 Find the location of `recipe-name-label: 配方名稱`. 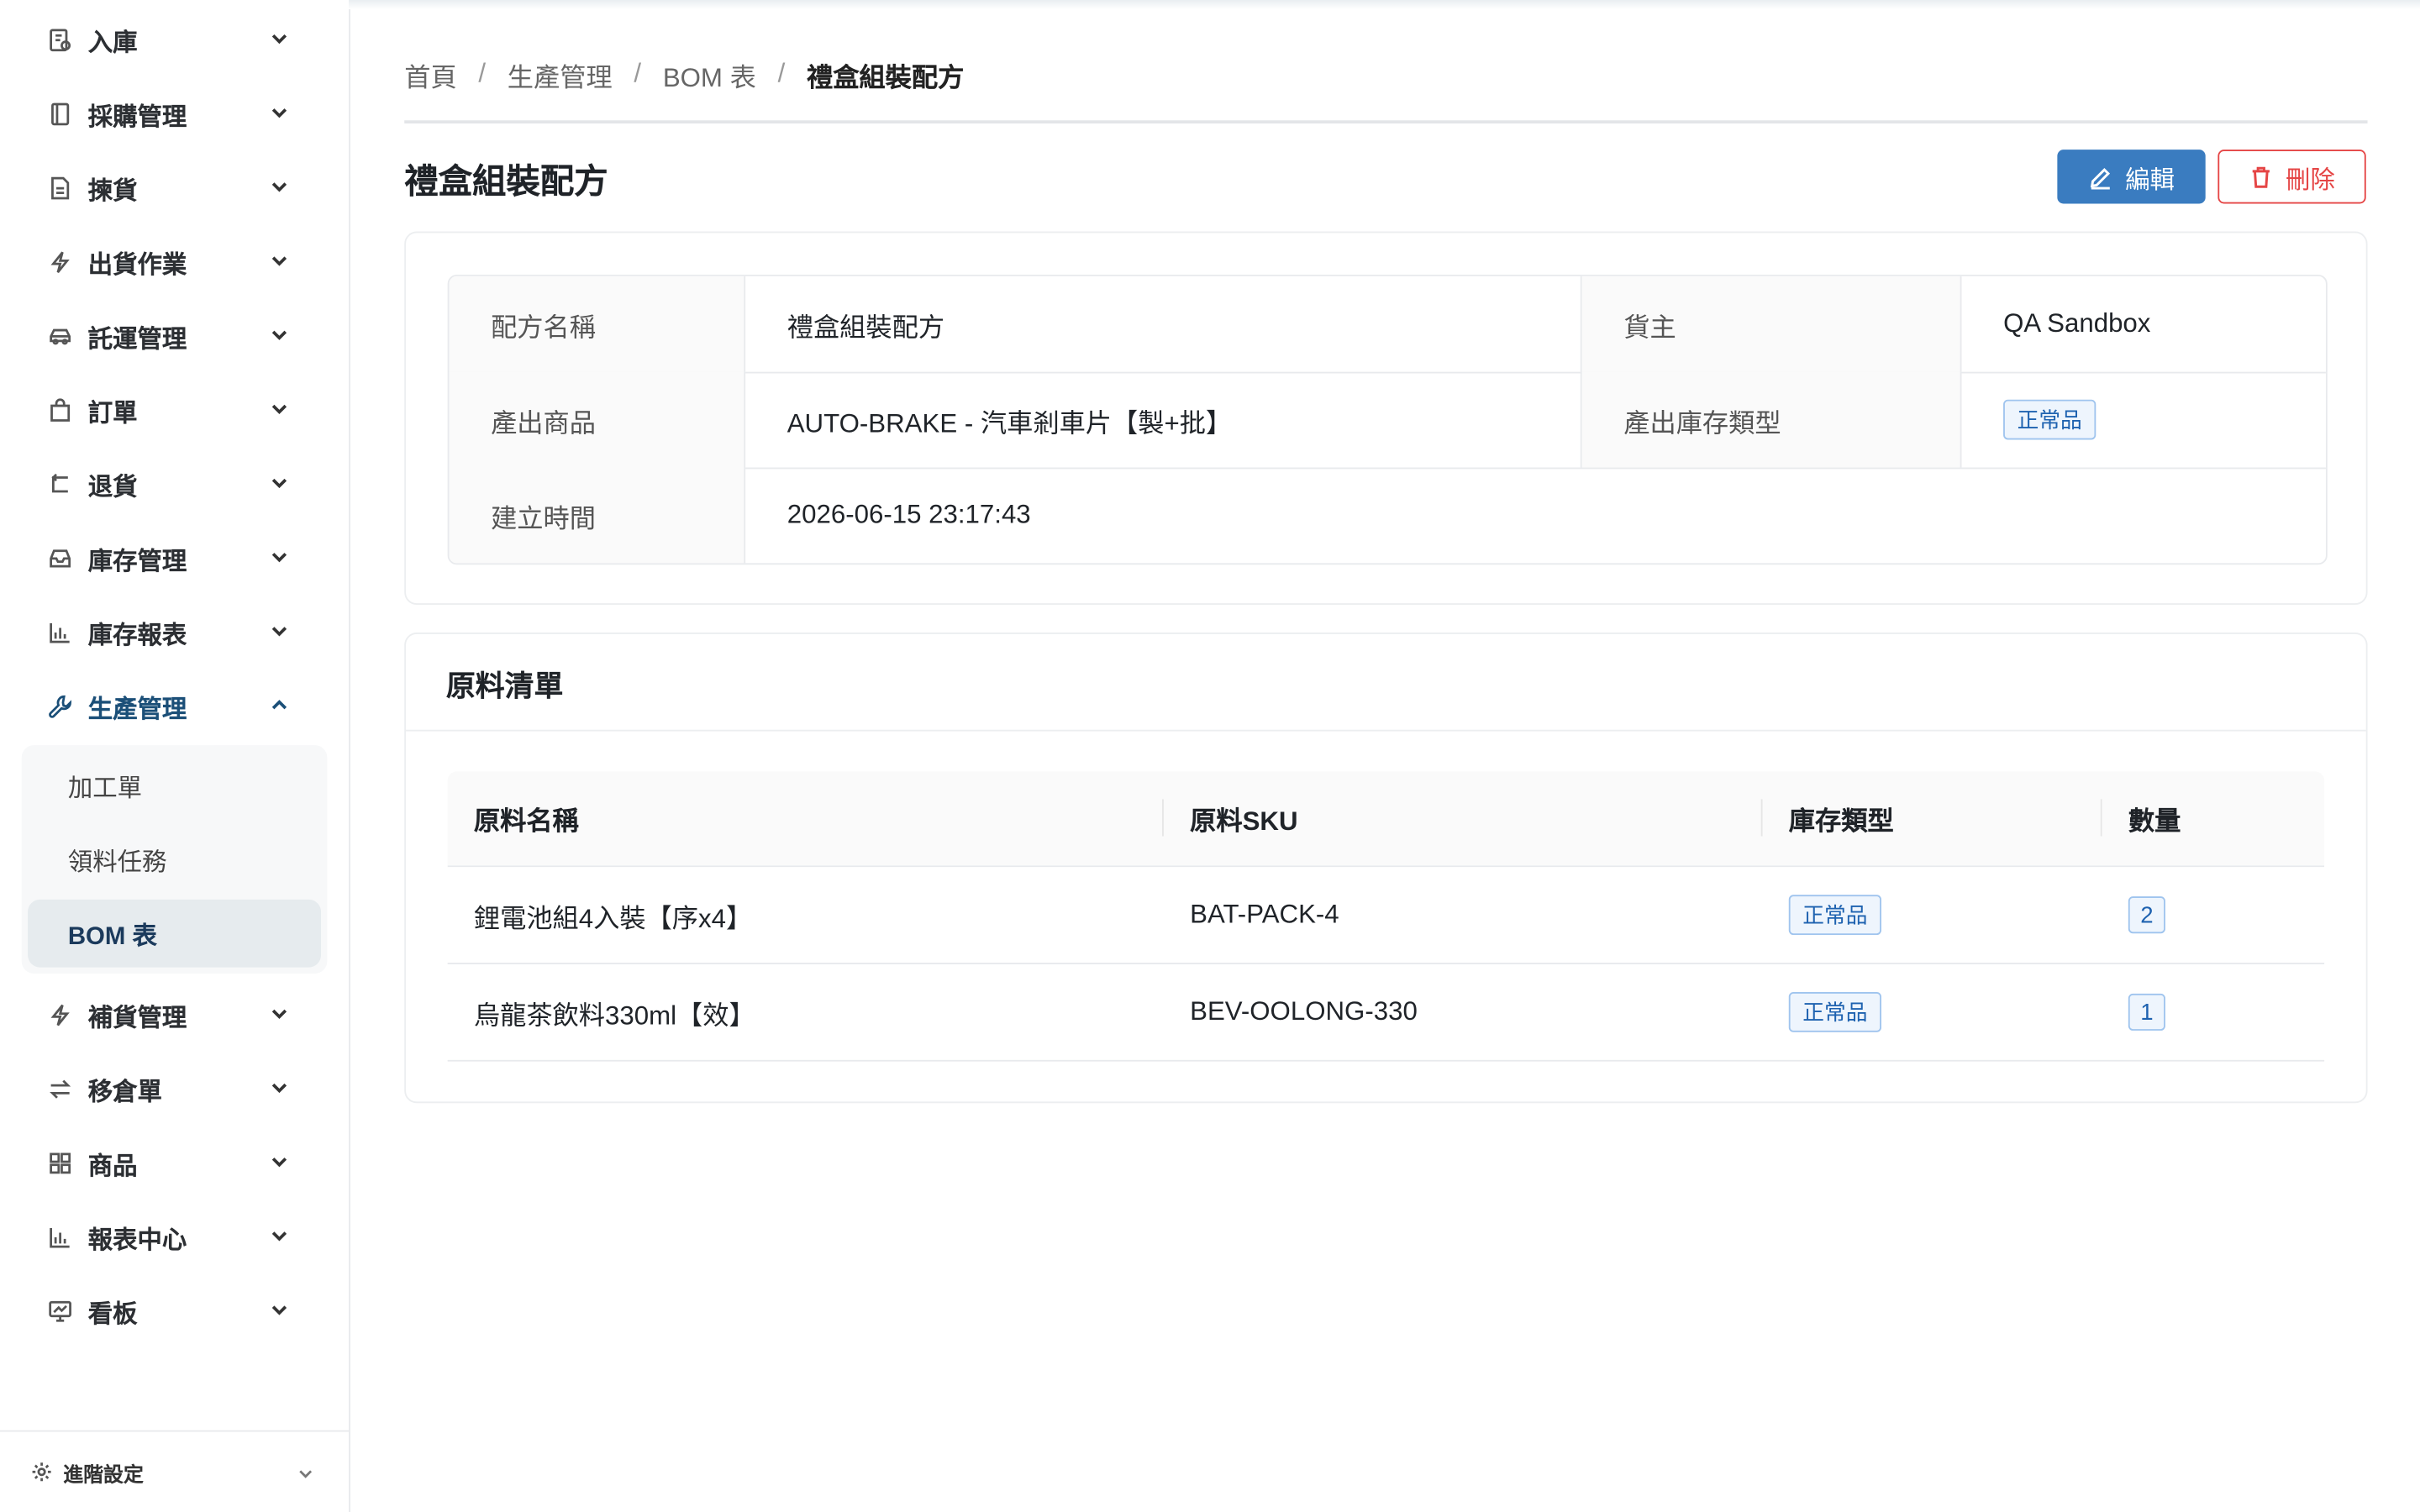

recipe-name-label: 配方名稱 is located at coordinates (597, 324).